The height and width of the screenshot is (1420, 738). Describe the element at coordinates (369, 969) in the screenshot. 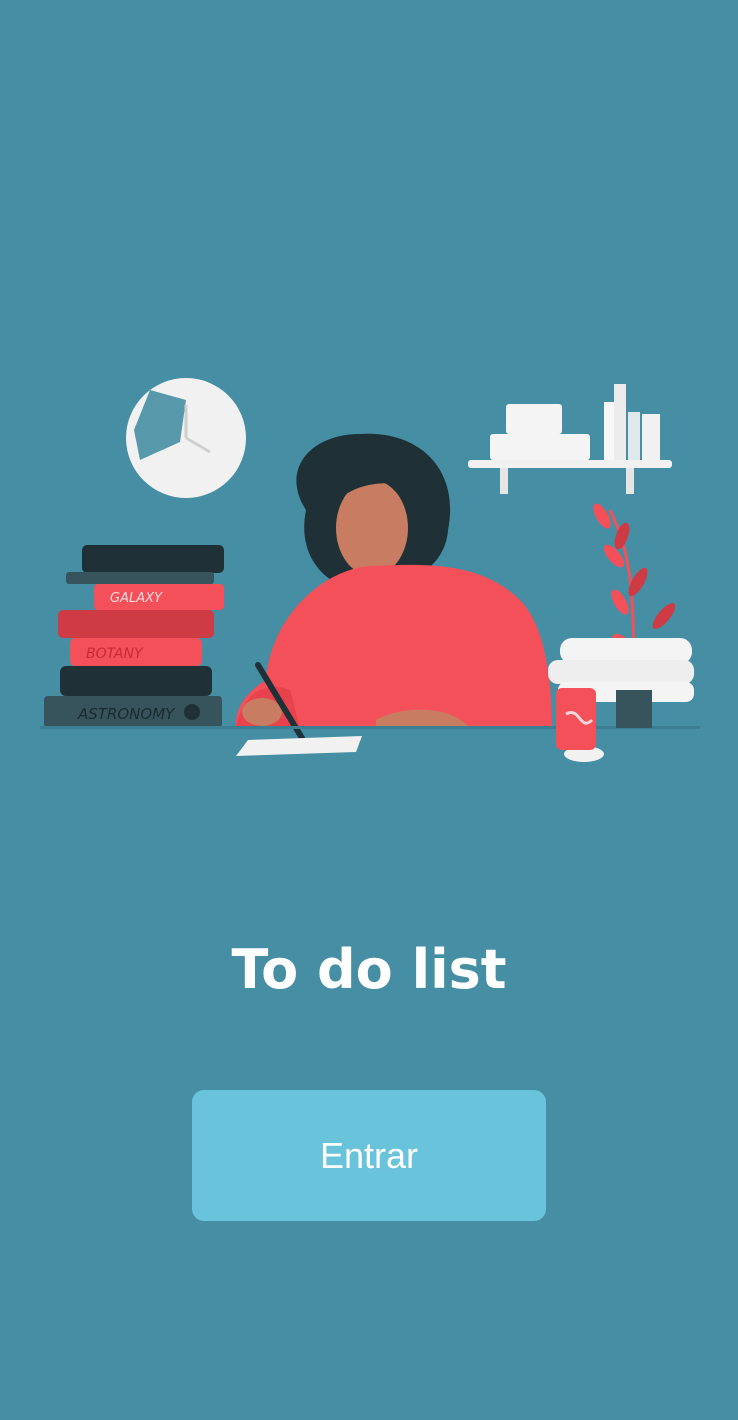

I see `app-title: To do list` at that location.